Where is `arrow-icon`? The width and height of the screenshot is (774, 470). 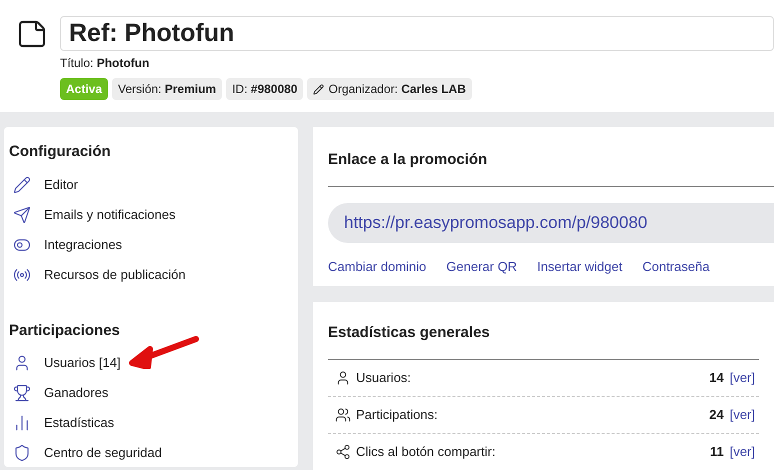
arrow-icon is located at coordinates (164, 352).